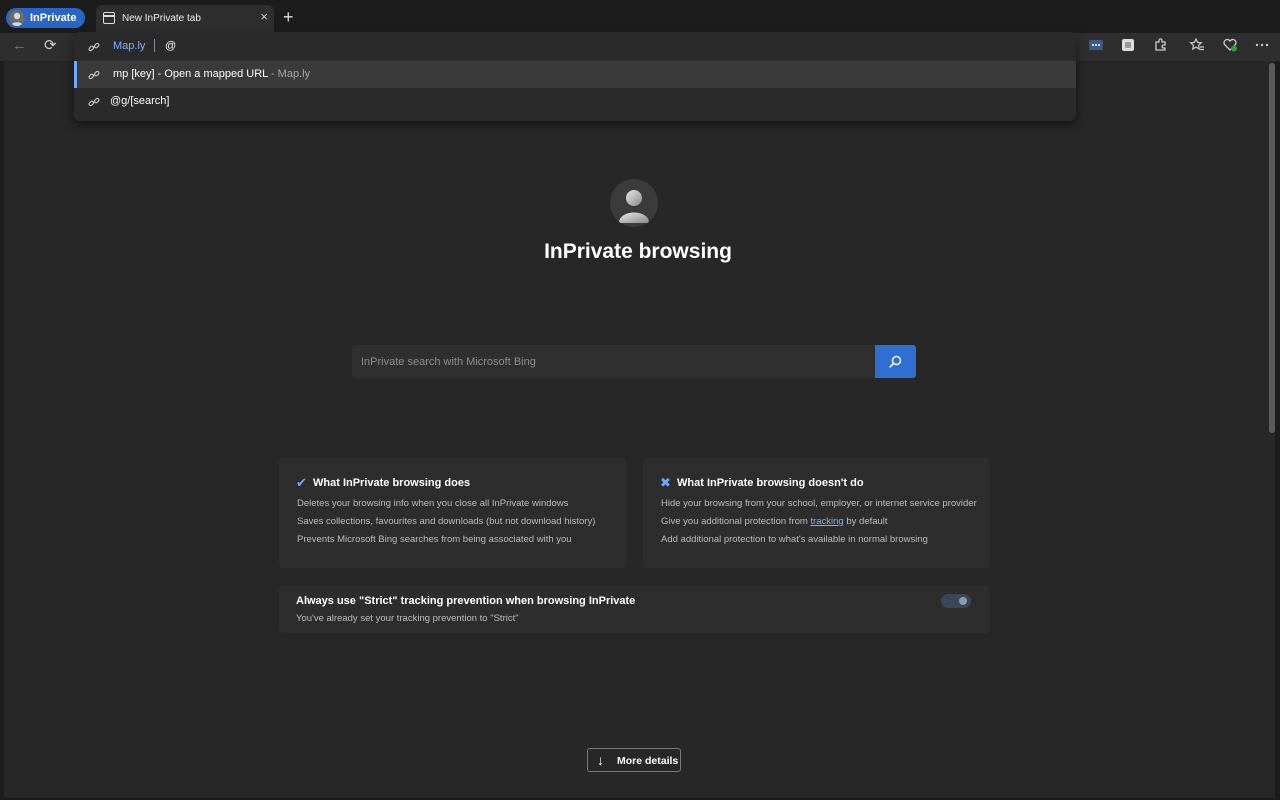  Describe the element at coordinates (575, 46) in the screenshot. I see `address-bar: Map.ly @` at that location.